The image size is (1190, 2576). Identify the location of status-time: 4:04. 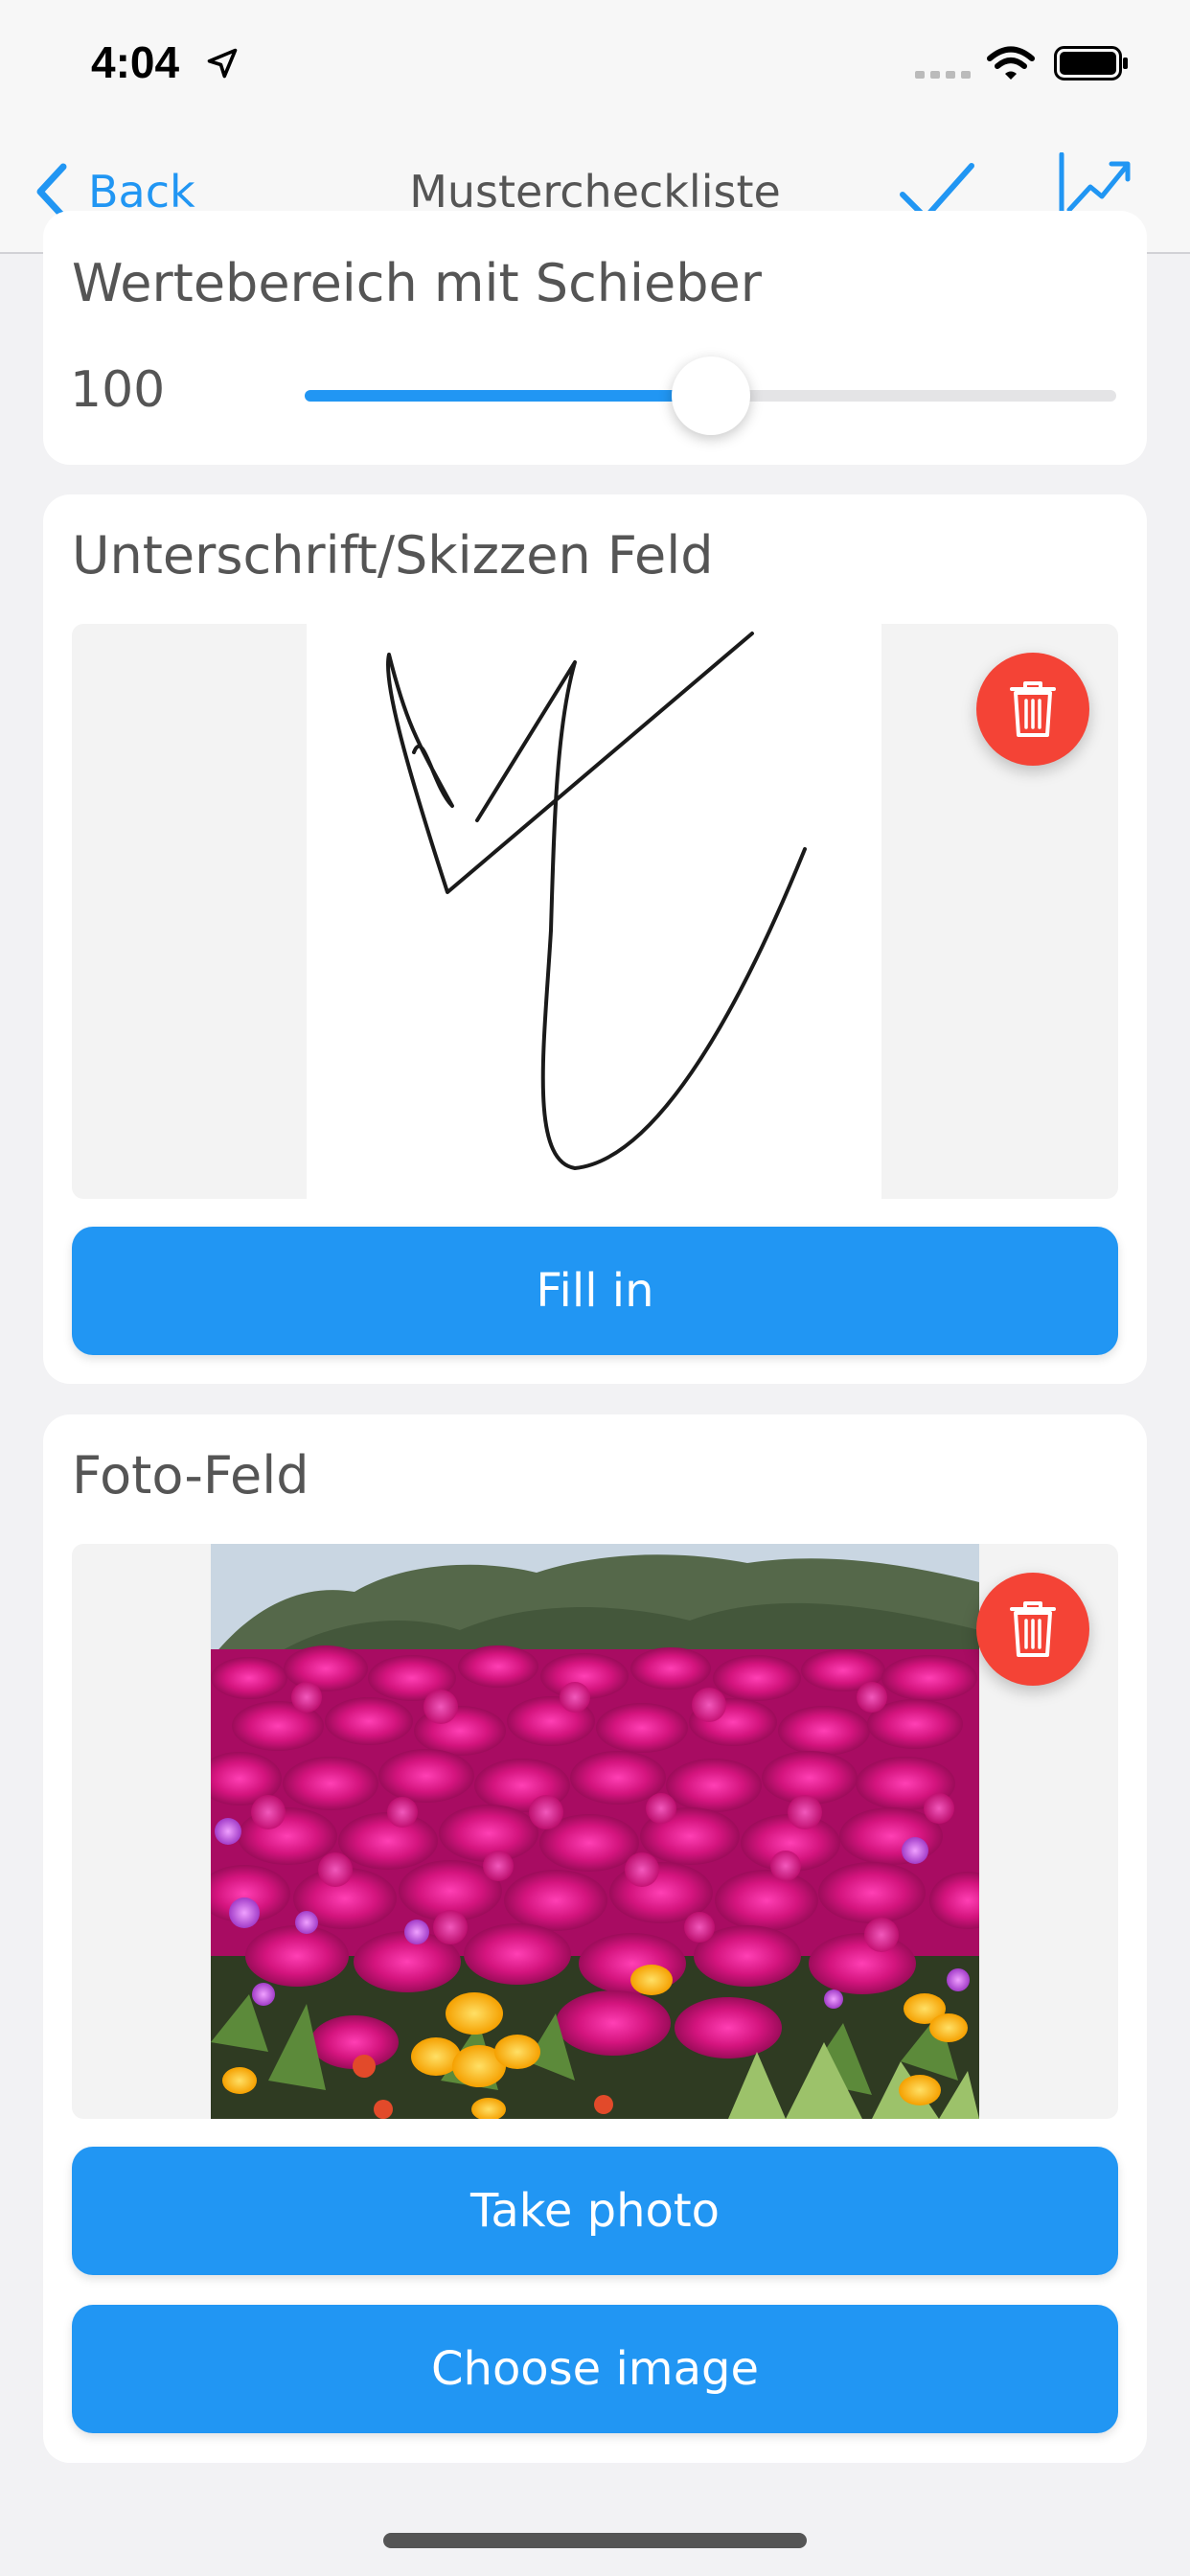
(136, 62).